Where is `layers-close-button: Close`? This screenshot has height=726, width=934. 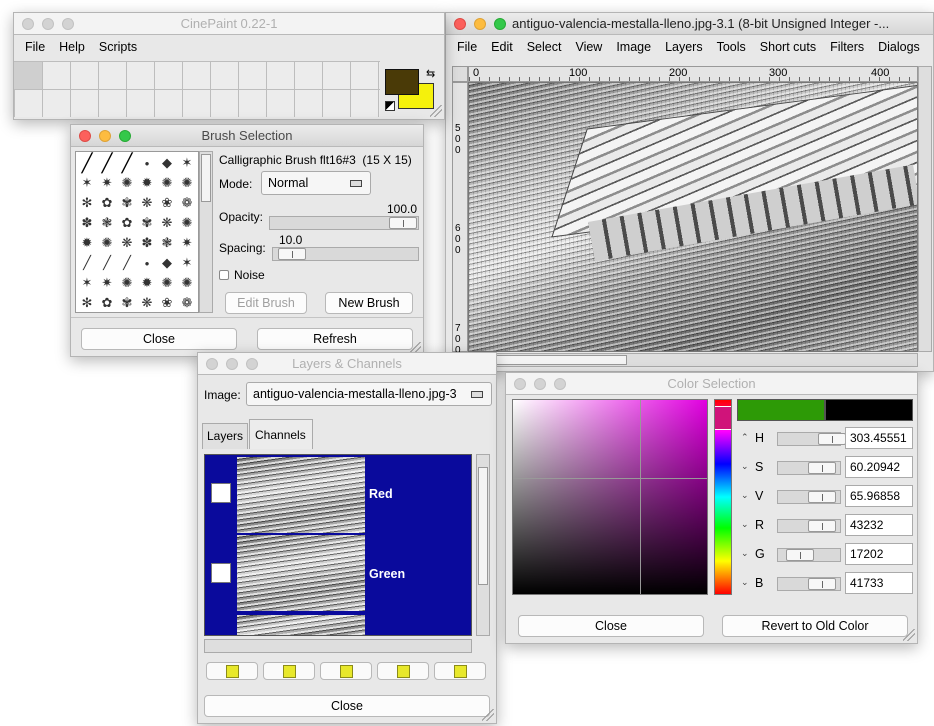
layers-close-button: Close is located at coordinates (347, 706).